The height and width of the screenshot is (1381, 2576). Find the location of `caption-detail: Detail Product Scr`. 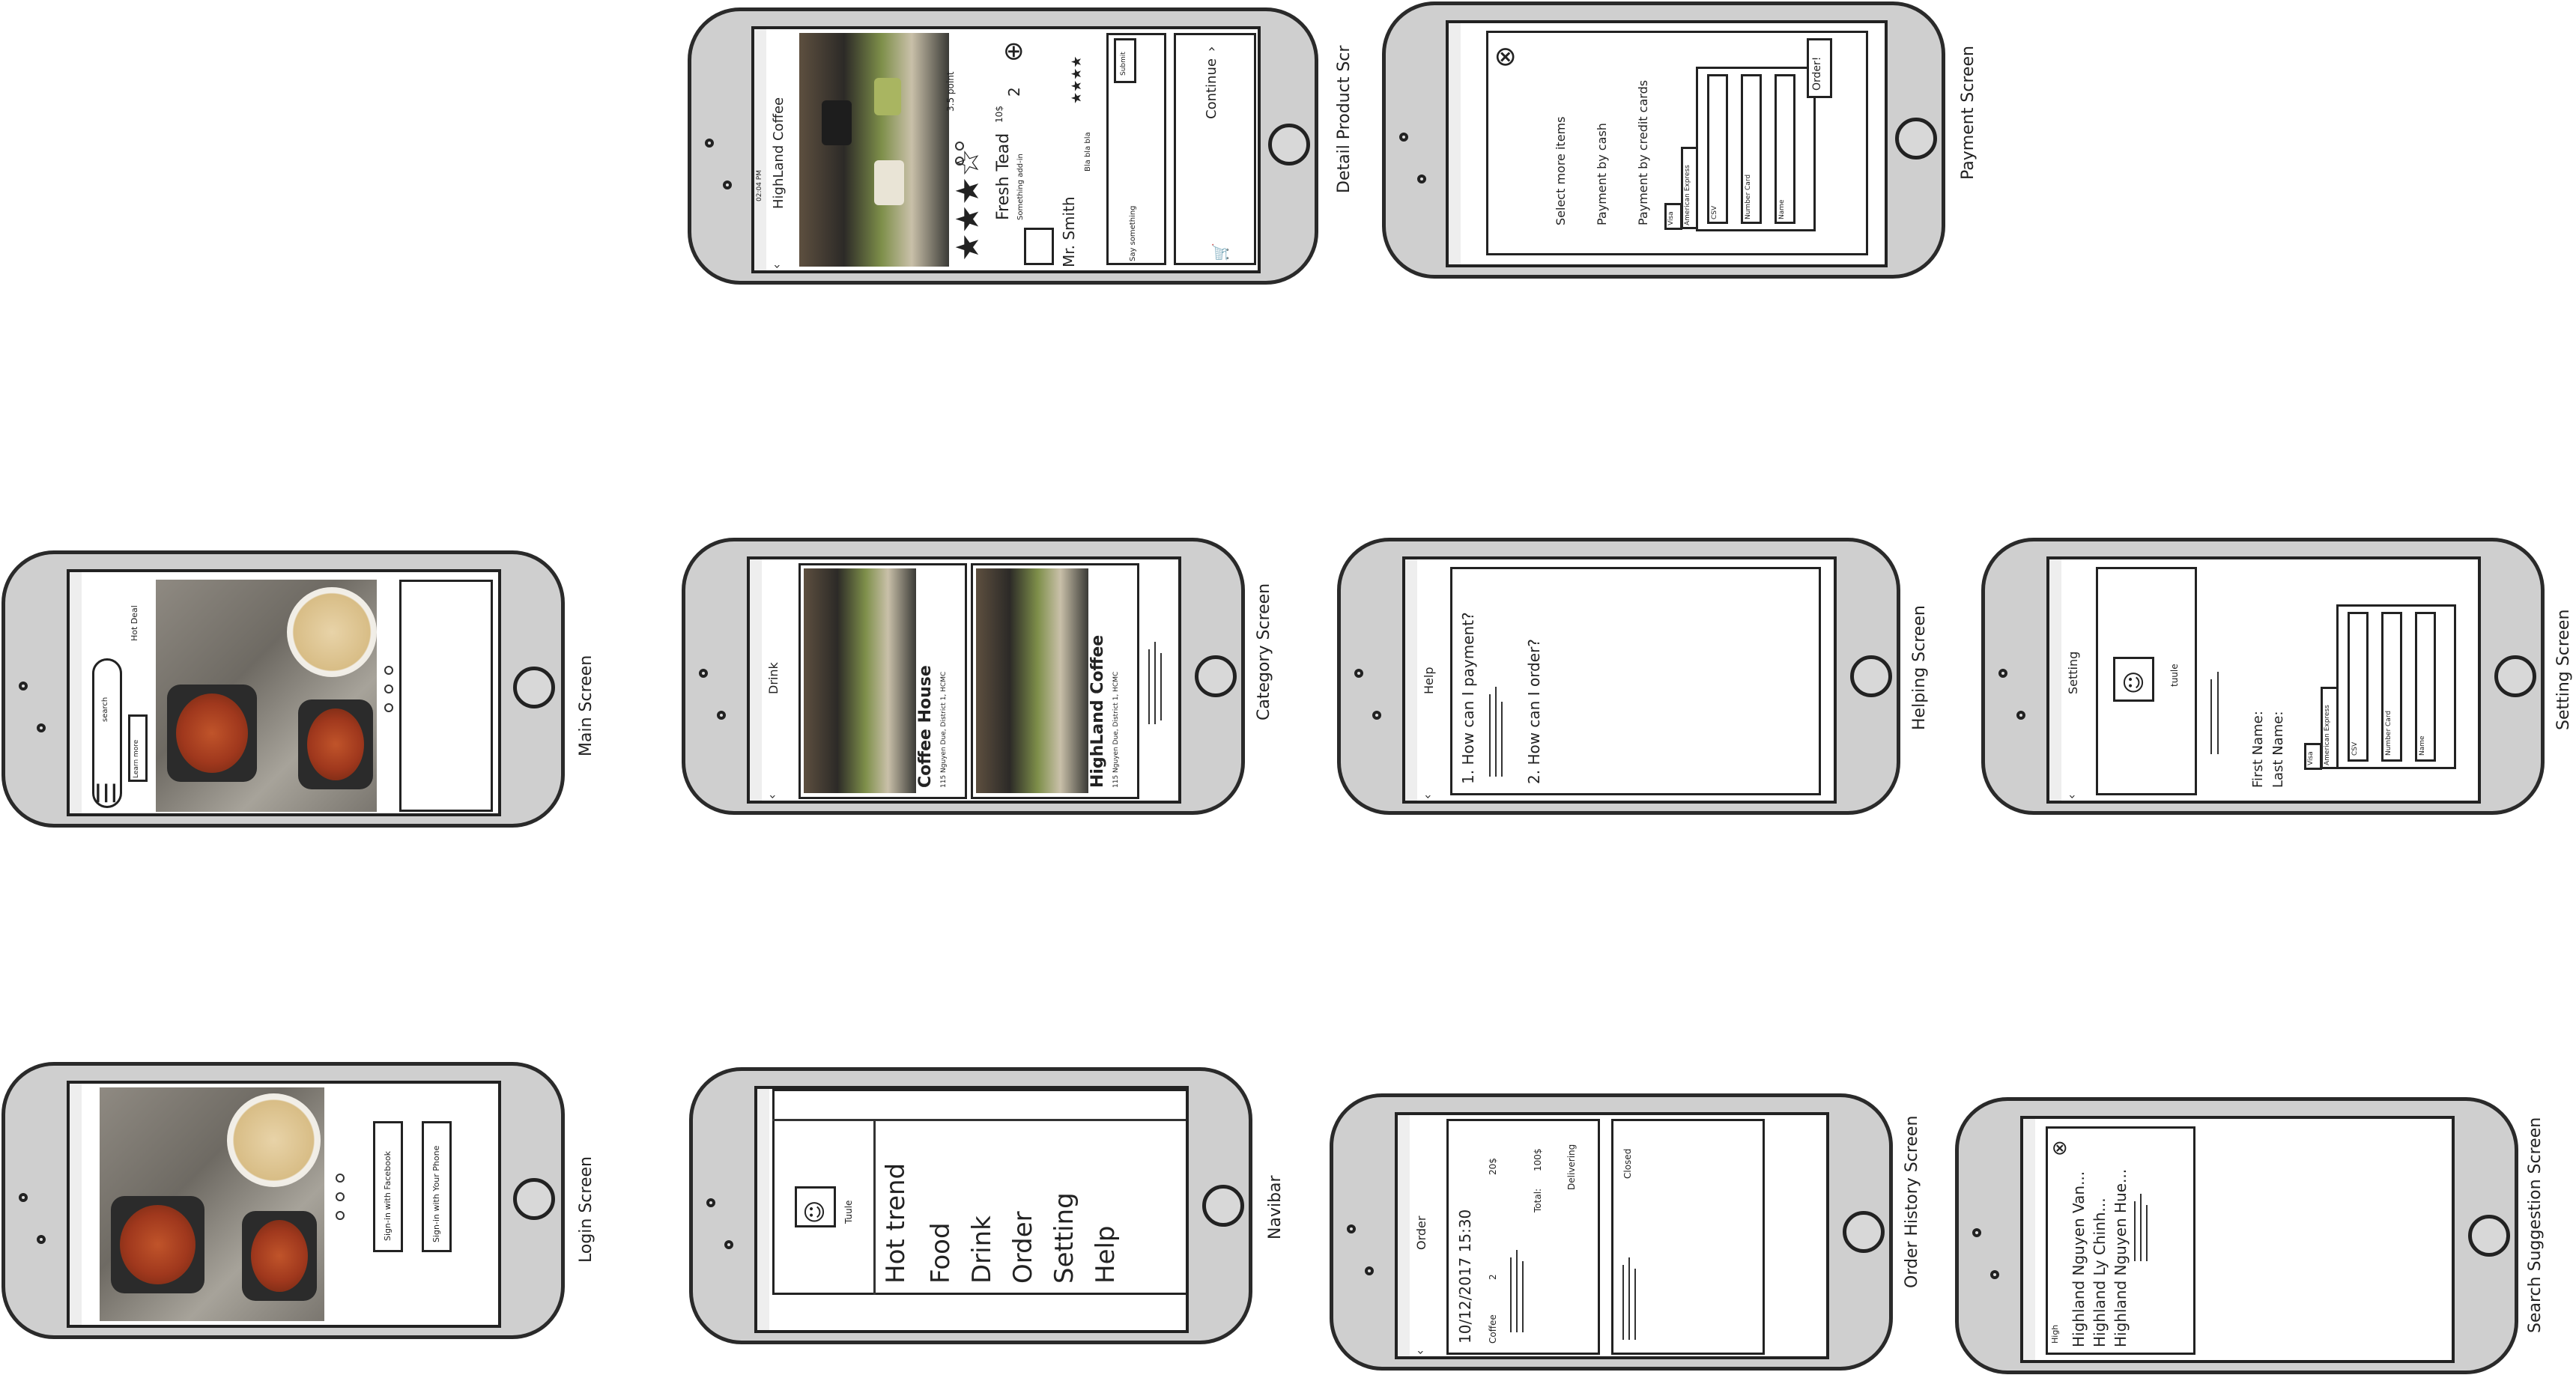

caption-detail: Detail Product Scr is located at coordinates (1344, 119).